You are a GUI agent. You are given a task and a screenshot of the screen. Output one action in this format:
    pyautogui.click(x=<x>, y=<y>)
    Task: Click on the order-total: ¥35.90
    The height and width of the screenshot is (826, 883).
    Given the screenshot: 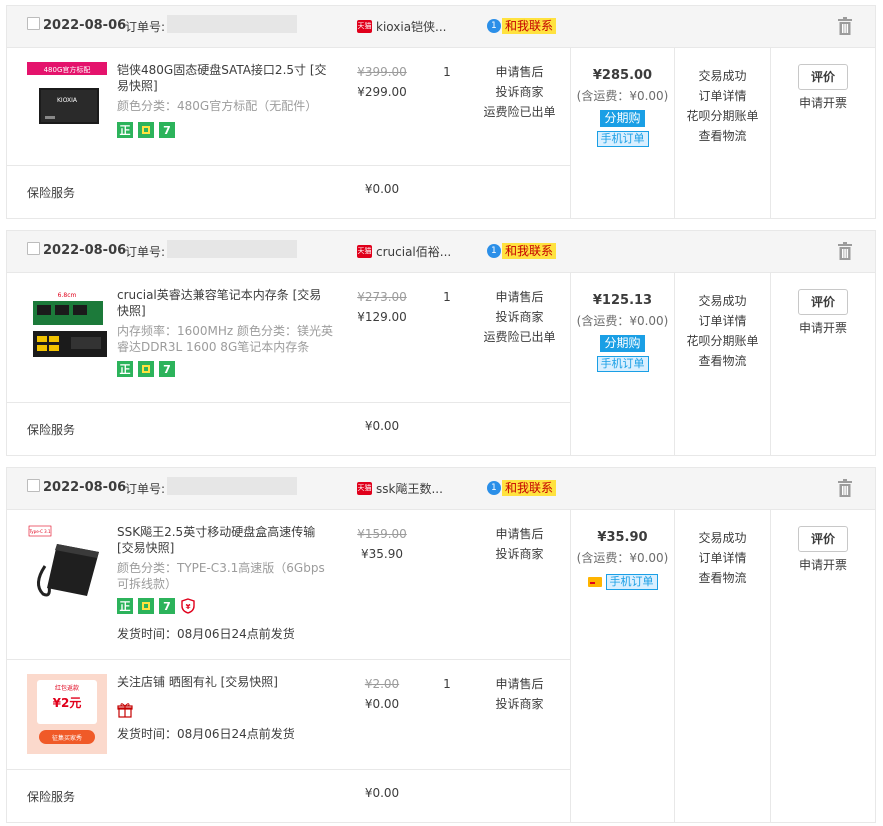 What is the action you would take?
    pyautogui.click(x=622, y=537)
    